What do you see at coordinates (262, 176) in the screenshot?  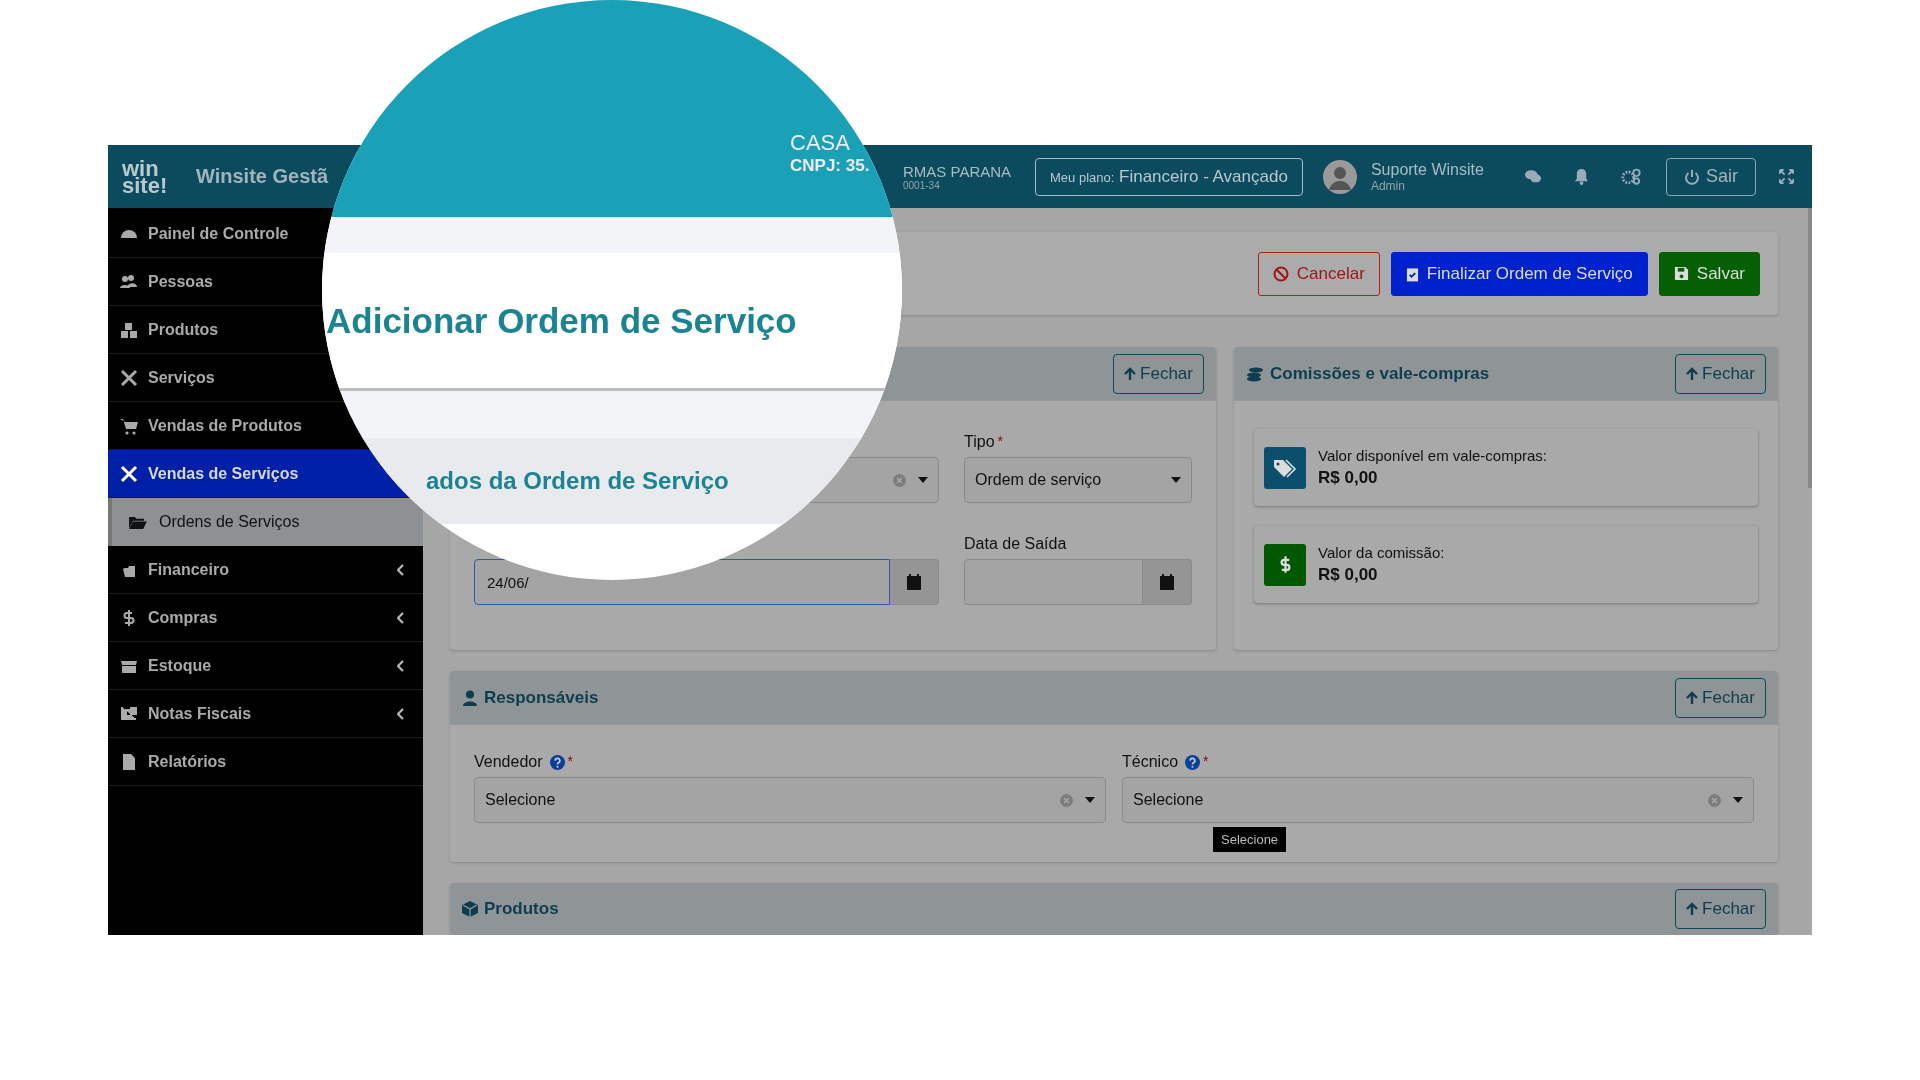 I see `app-name: Winsite Gestã` at bounding box center [262, 176].